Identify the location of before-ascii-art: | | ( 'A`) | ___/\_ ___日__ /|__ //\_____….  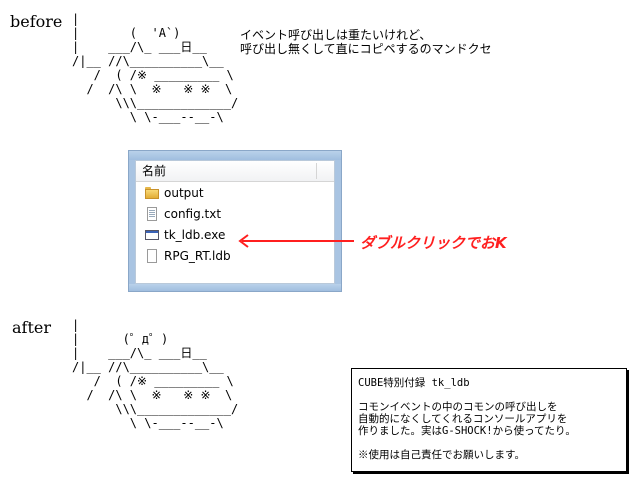
(155, 68).